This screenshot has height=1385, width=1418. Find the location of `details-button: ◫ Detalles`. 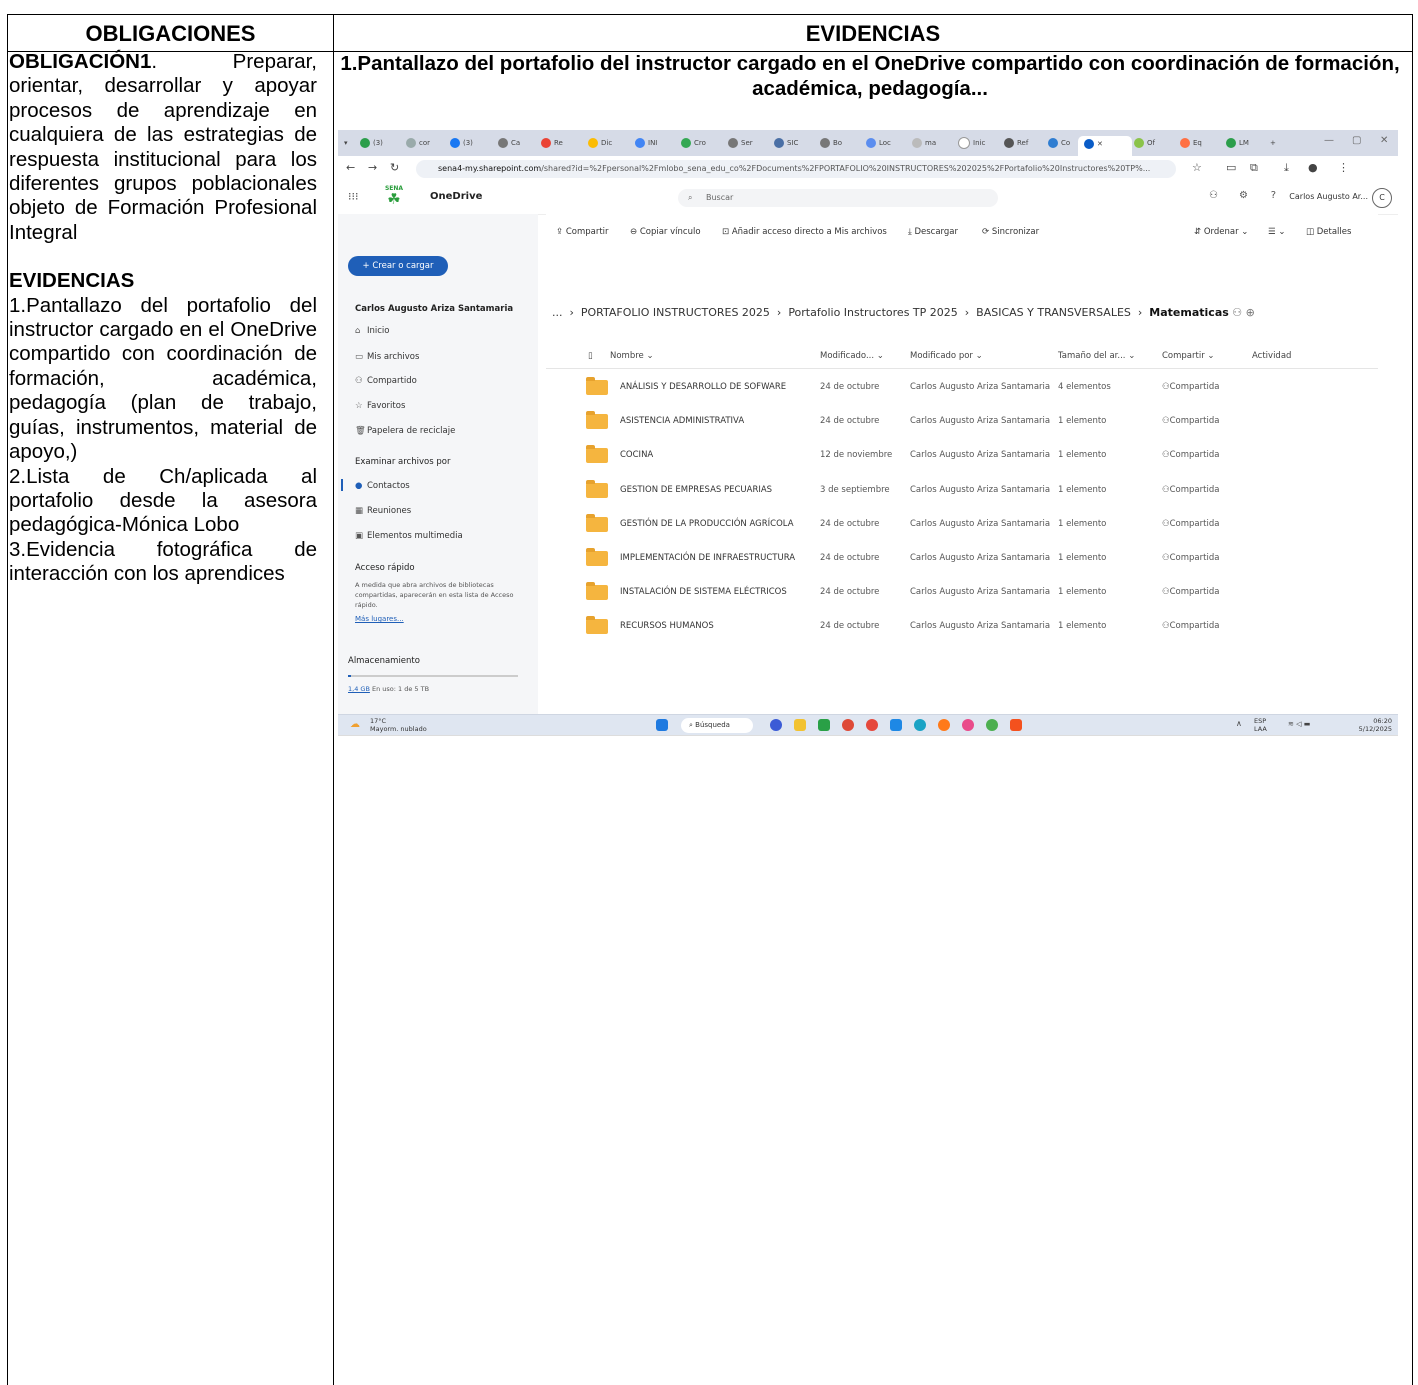

details-button: ◫ Detalles is located at coordinates (1328, 232).